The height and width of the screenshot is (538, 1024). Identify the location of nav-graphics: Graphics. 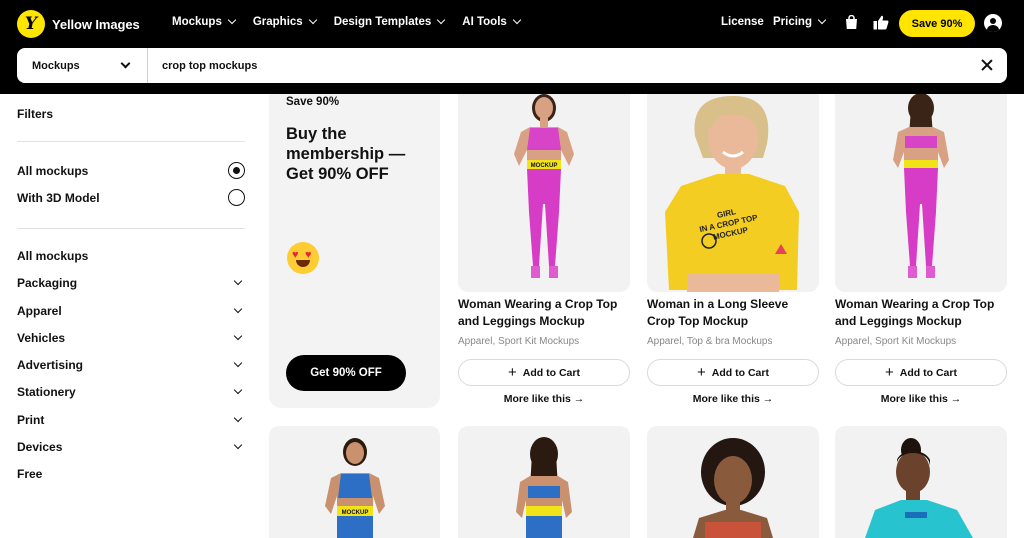
(284, 21).